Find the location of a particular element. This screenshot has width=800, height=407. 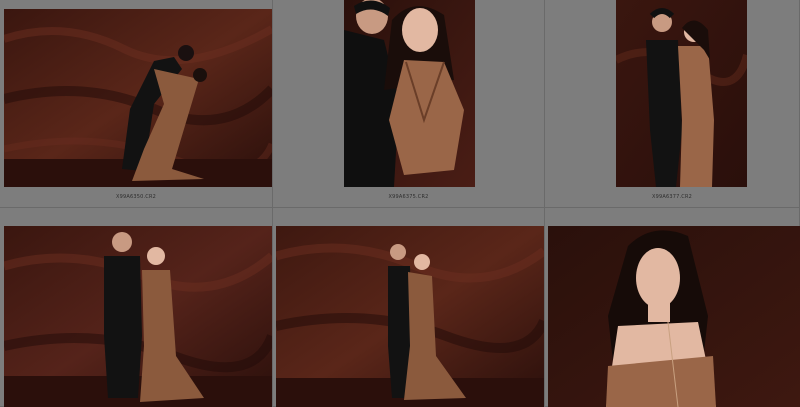

file-name-label: X99A6350.CR2 is located at coordinates (136, 197).